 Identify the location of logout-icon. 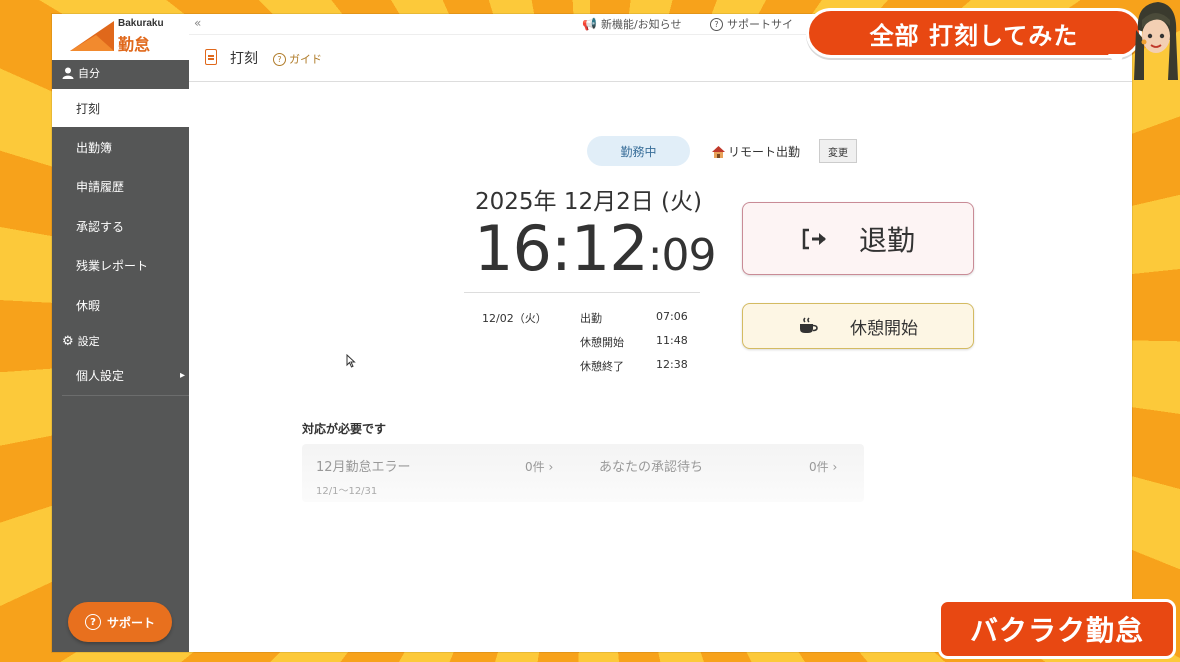
(814, 238).